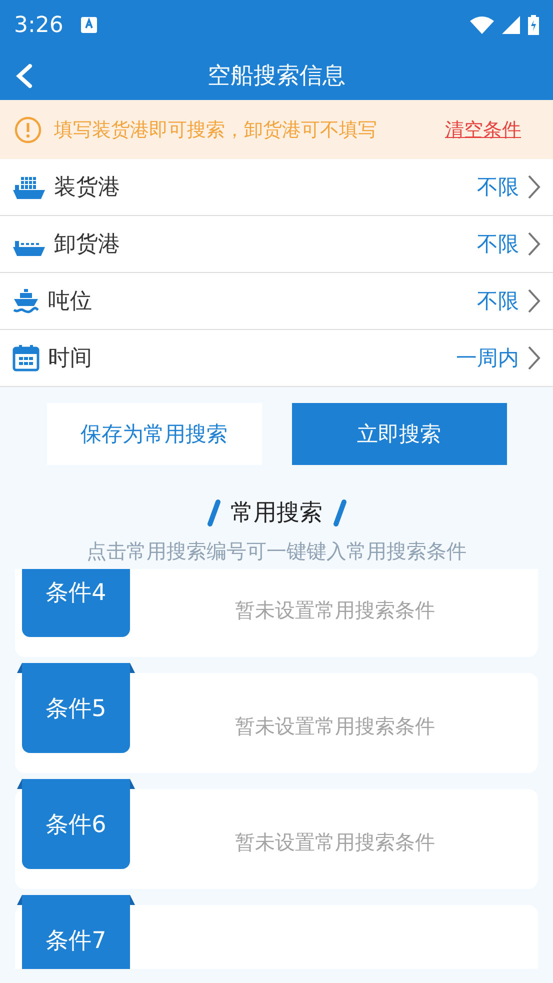  Describe the element at coordinates (277, 551) in the screenshot. I see `section-subtitle: 点击常用搜索编号可一键键入常用搜索条件` at that location.